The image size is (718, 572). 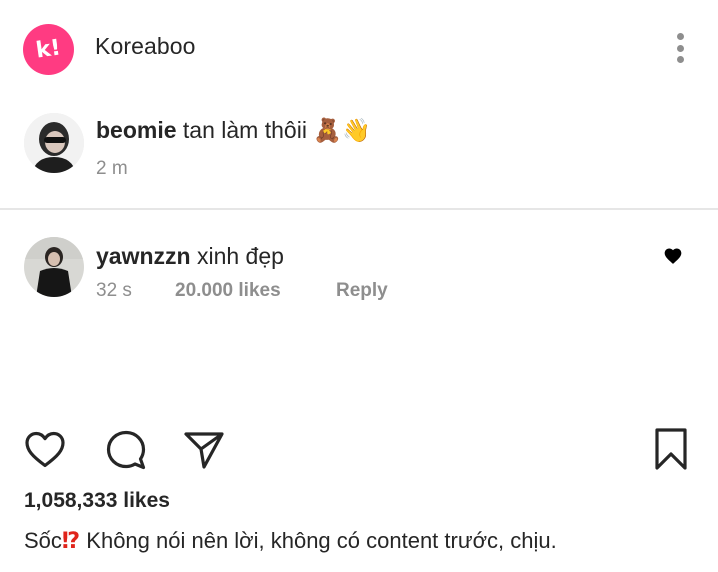 I want to click on reply-button: Reply, so click(x=362, y=291).